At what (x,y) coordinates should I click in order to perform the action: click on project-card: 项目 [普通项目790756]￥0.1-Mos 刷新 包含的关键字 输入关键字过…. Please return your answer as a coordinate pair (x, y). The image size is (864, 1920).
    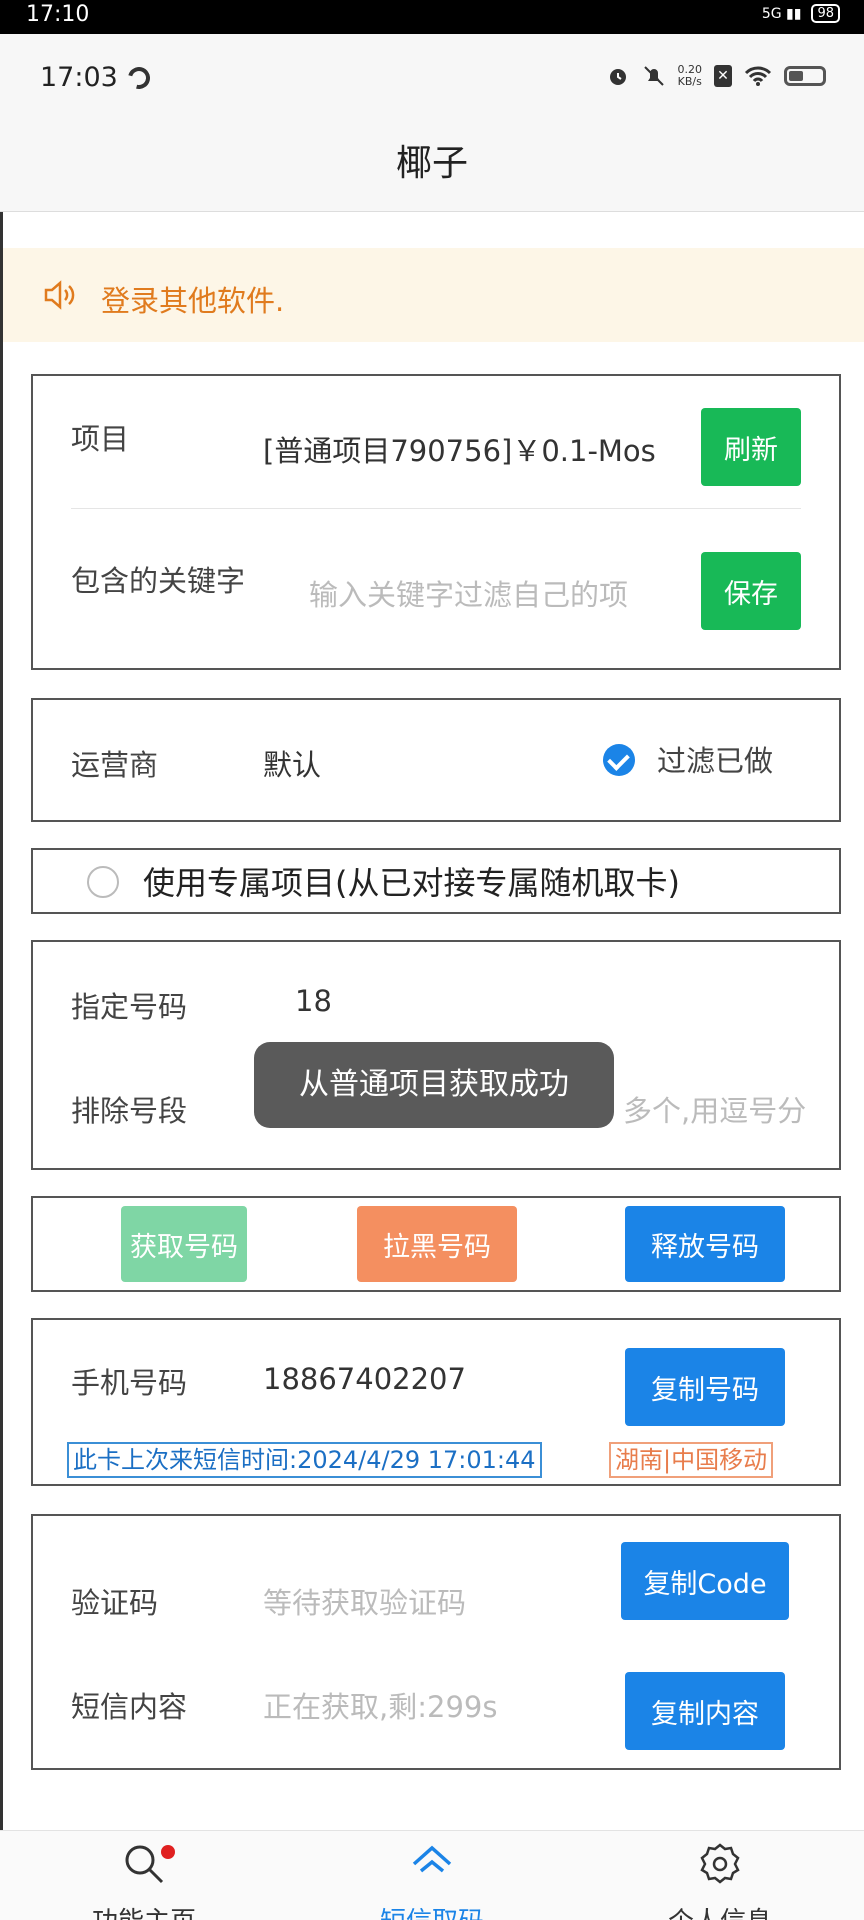
    Looking at the image, I should click on (436, 522).